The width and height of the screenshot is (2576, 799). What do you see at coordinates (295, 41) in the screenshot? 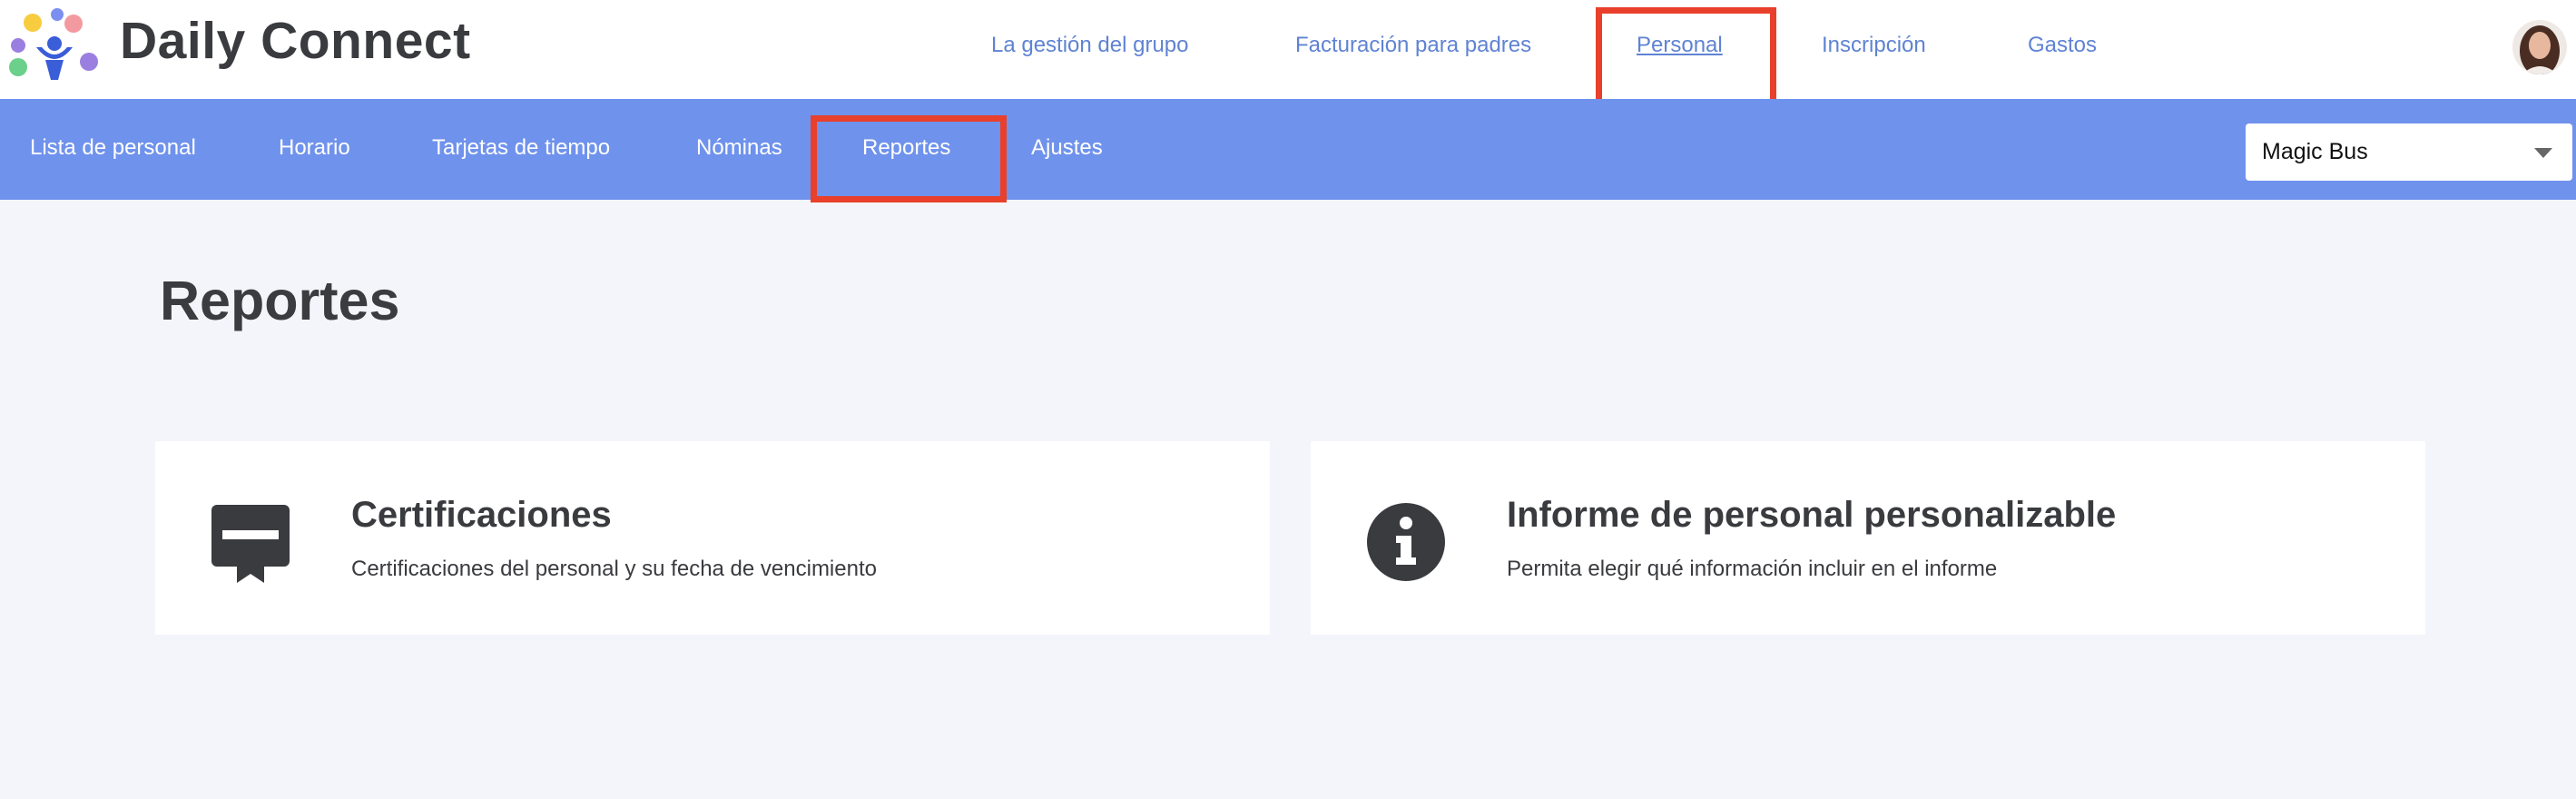
I see `brand-name: Daily Connect` at bounding box center [295, 41].